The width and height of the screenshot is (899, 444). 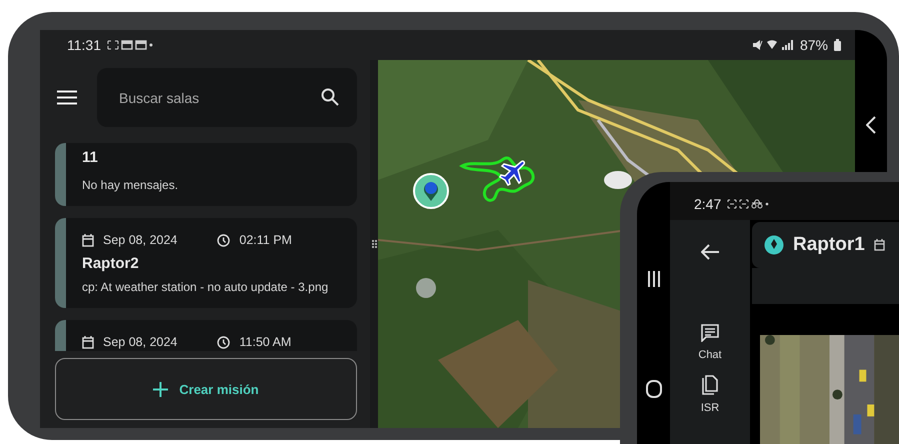 I want to click on room-title: Raptor2, so click(x=111, y=263).